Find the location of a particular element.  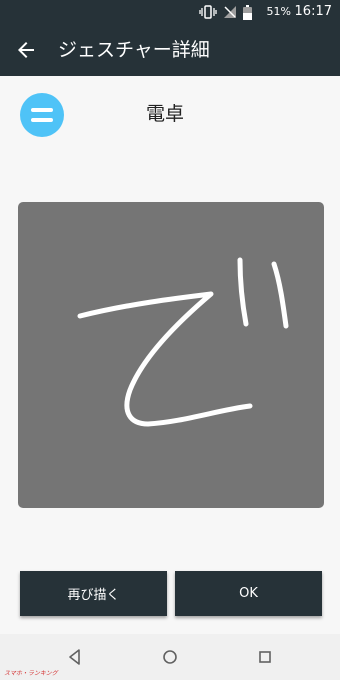

redraw-button: 再び描く is located at coordinates (93, 593).